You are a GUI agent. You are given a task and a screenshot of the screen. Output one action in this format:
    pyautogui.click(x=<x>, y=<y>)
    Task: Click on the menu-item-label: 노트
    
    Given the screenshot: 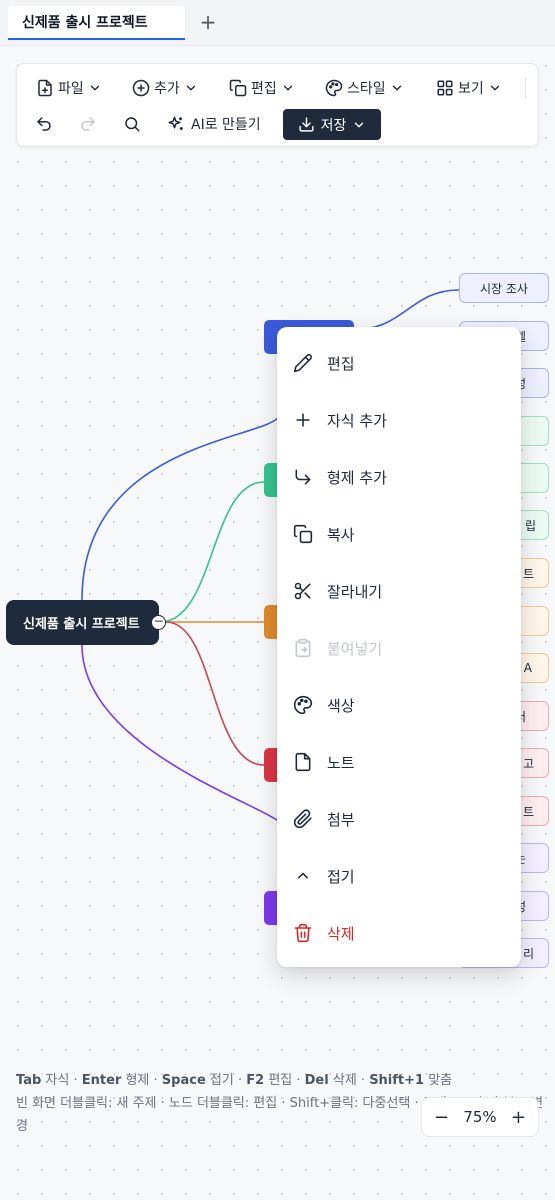 What is the action you would take?
    pyautogui.click(x=341, y=762)
    